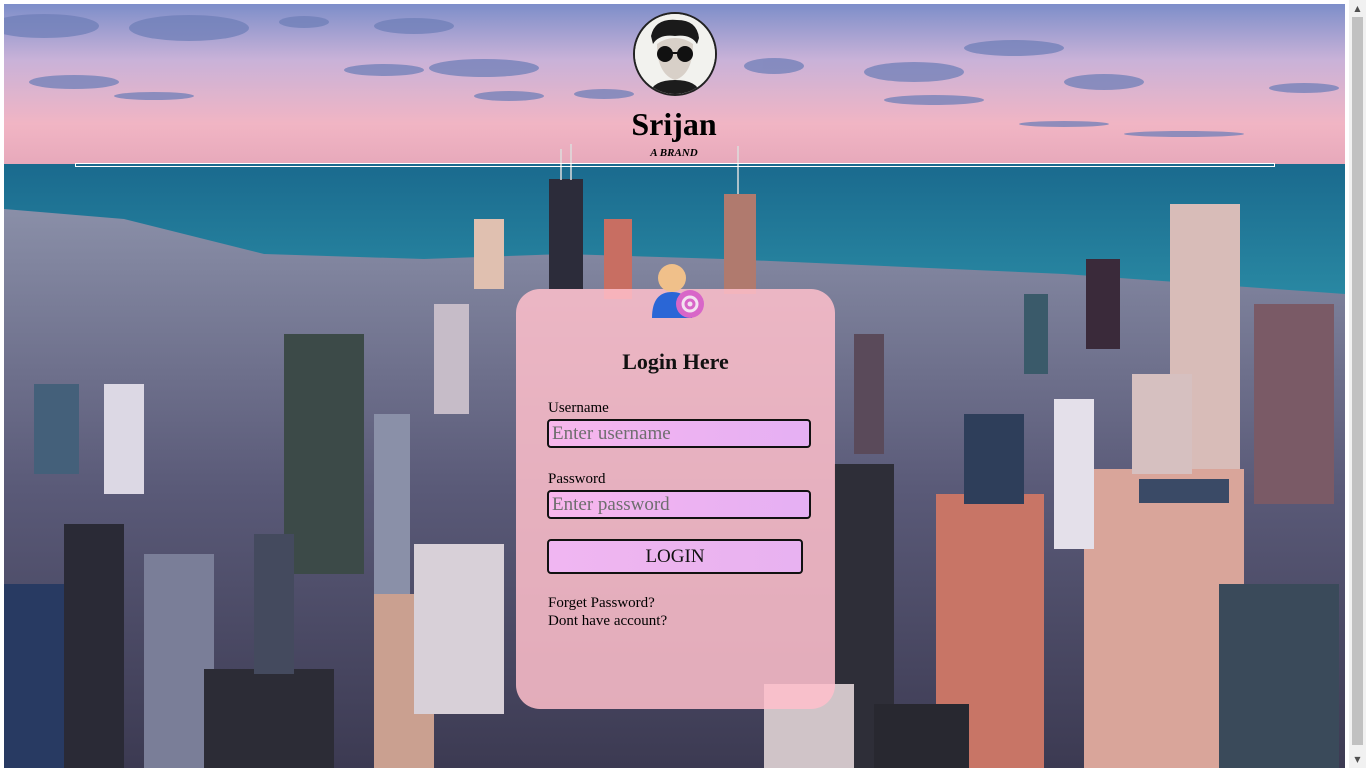 This screenshot has width=1366, height=768. What do you see at coordinates (601, 603) in the screenshot?
I see `forgot-password-link: Forget Password?` at bounding box center [601, 603].